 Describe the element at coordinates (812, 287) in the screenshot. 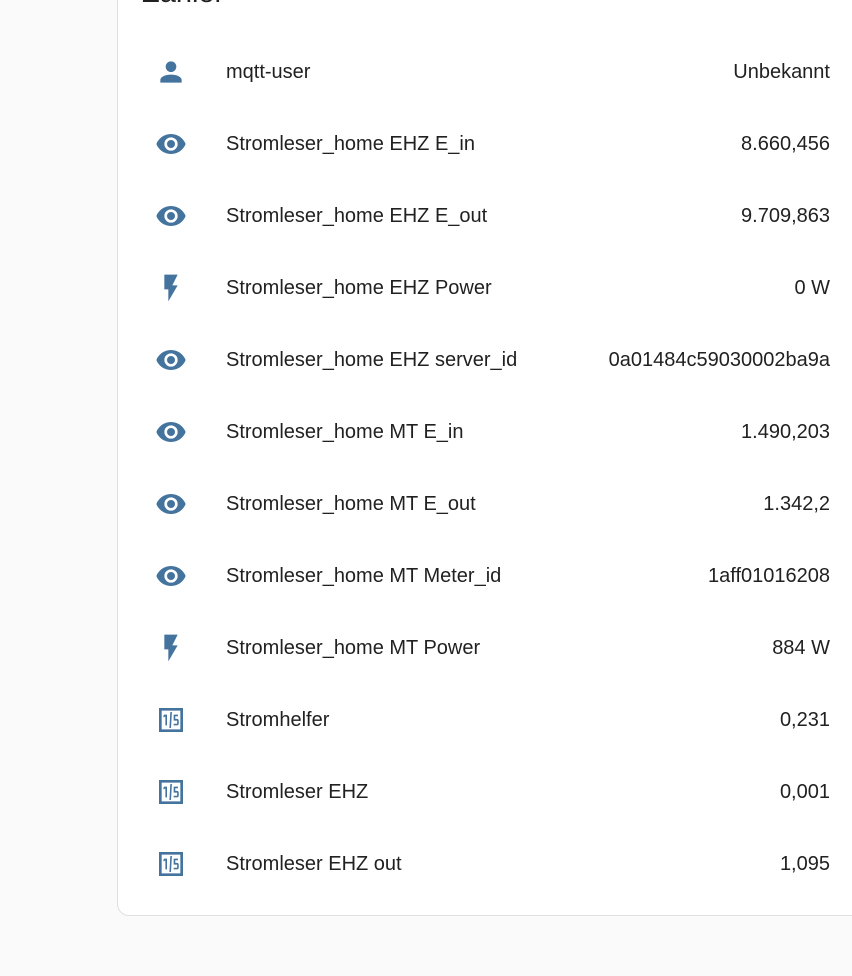

I see `entity-state: 0 W` at that location.